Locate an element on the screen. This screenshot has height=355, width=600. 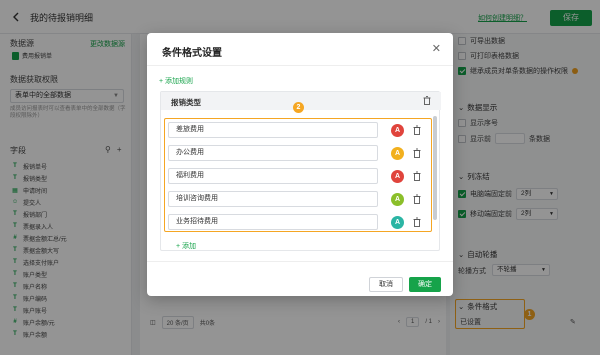
condition-value-input: 业务招待费用 is located at coordinates (273, 222).